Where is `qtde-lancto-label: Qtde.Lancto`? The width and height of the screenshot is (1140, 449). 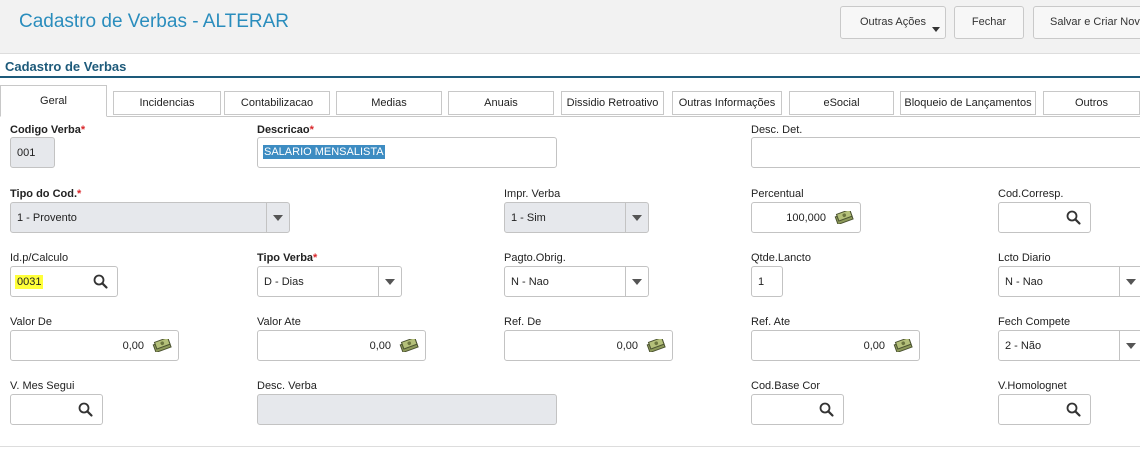
qtde-lancto-label: Qtde.Lancto is located at coordinates (781, 258).